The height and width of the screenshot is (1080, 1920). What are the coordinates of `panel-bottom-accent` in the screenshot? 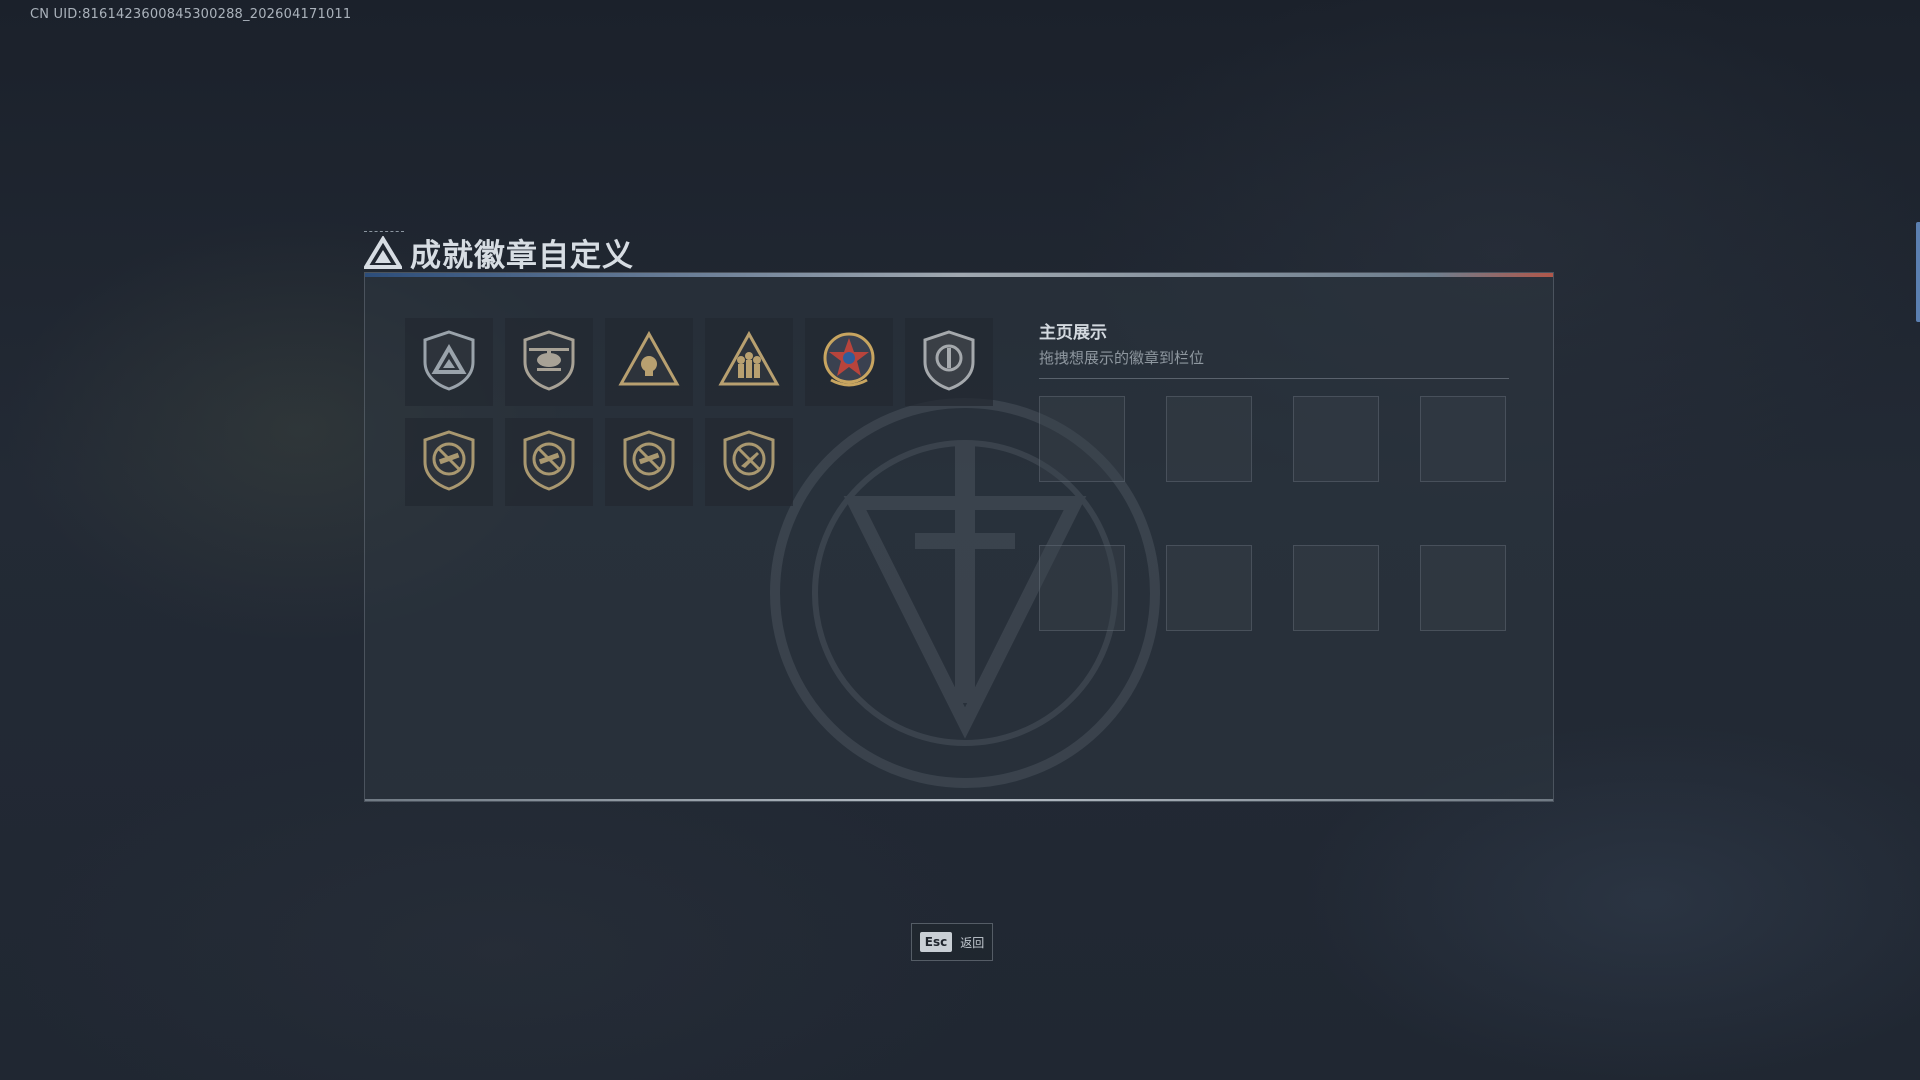 It's located at (959, 800).